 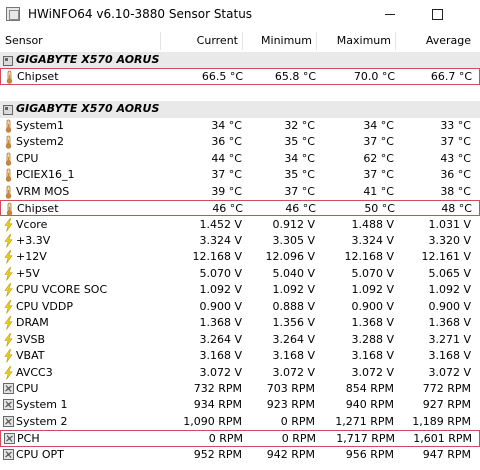 What do you see at coordinates (449, 273) in the screenshot?
I see `average-value: 5.065 V` at bounding box center [449, 273].